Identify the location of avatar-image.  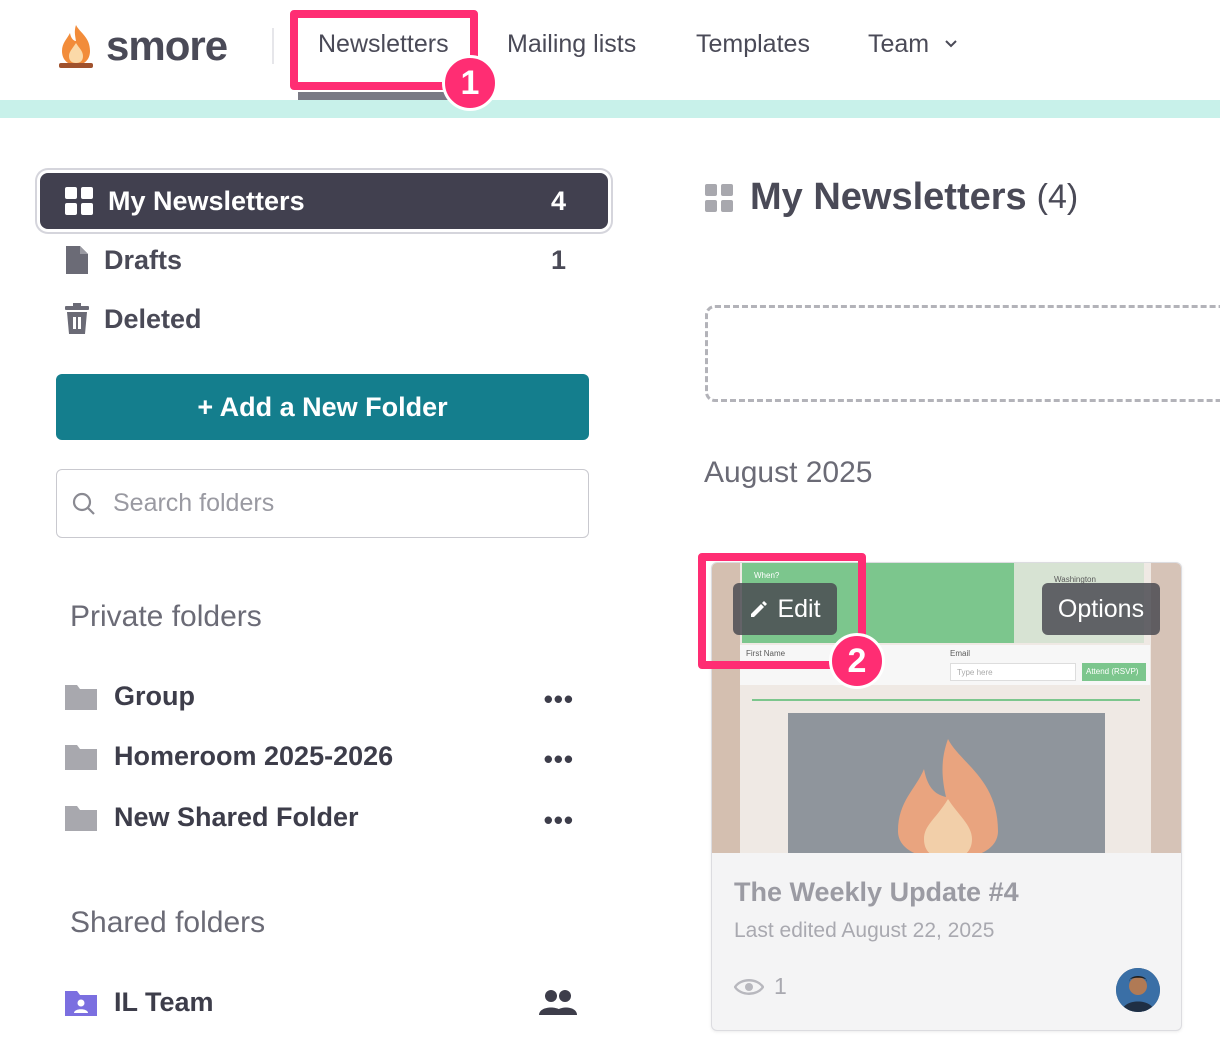
(1138, 990).